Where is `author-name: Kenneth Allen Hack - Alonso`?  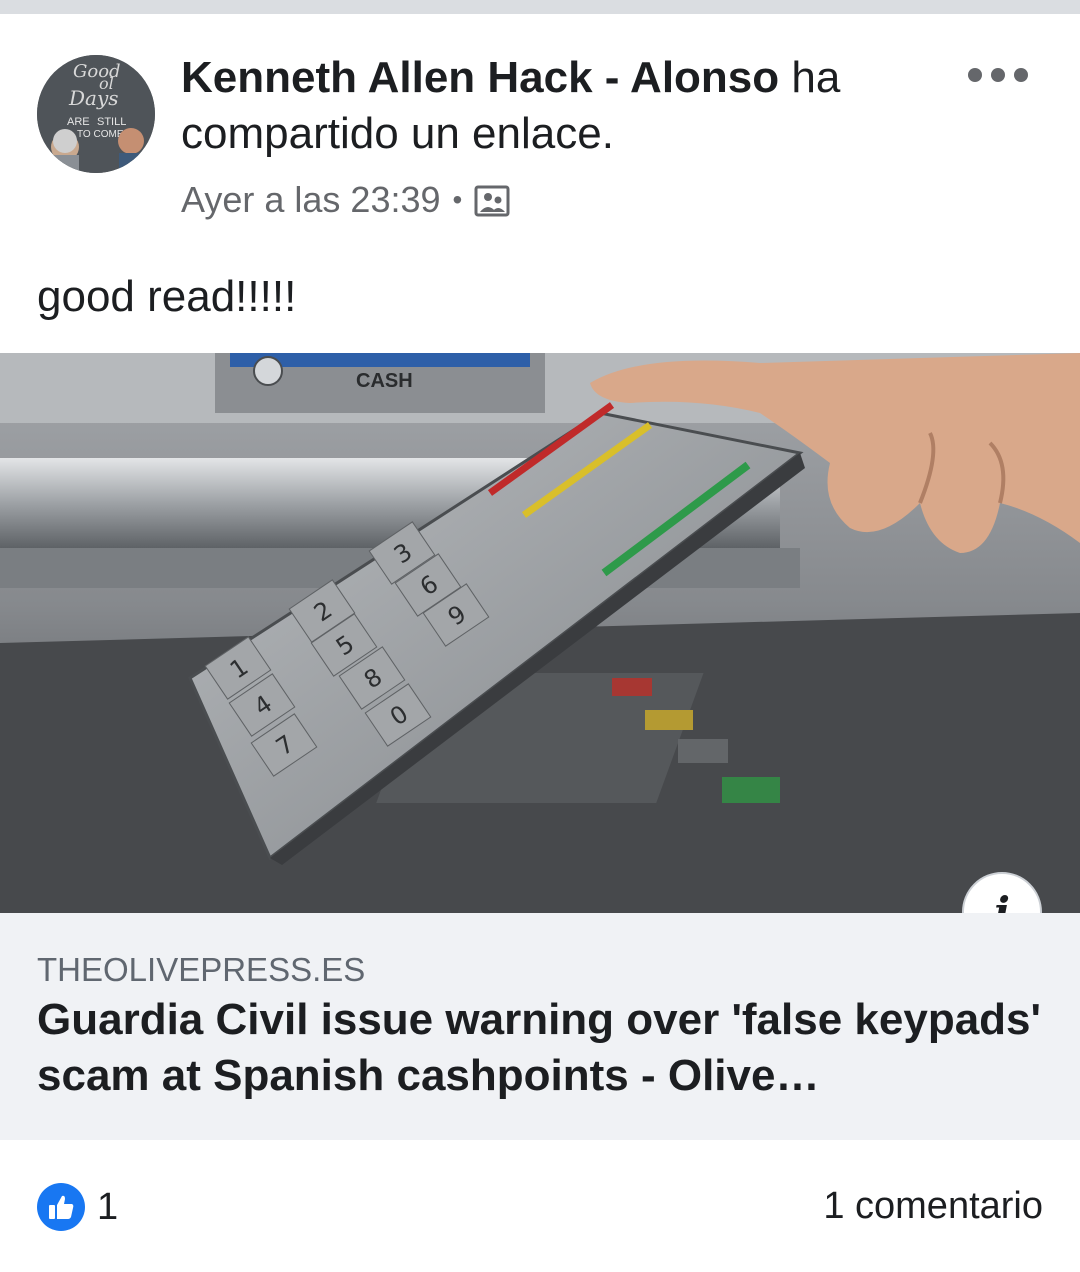
author-name: Kenneth Allen Hack - Alonso is located at coordinates (480, 77).